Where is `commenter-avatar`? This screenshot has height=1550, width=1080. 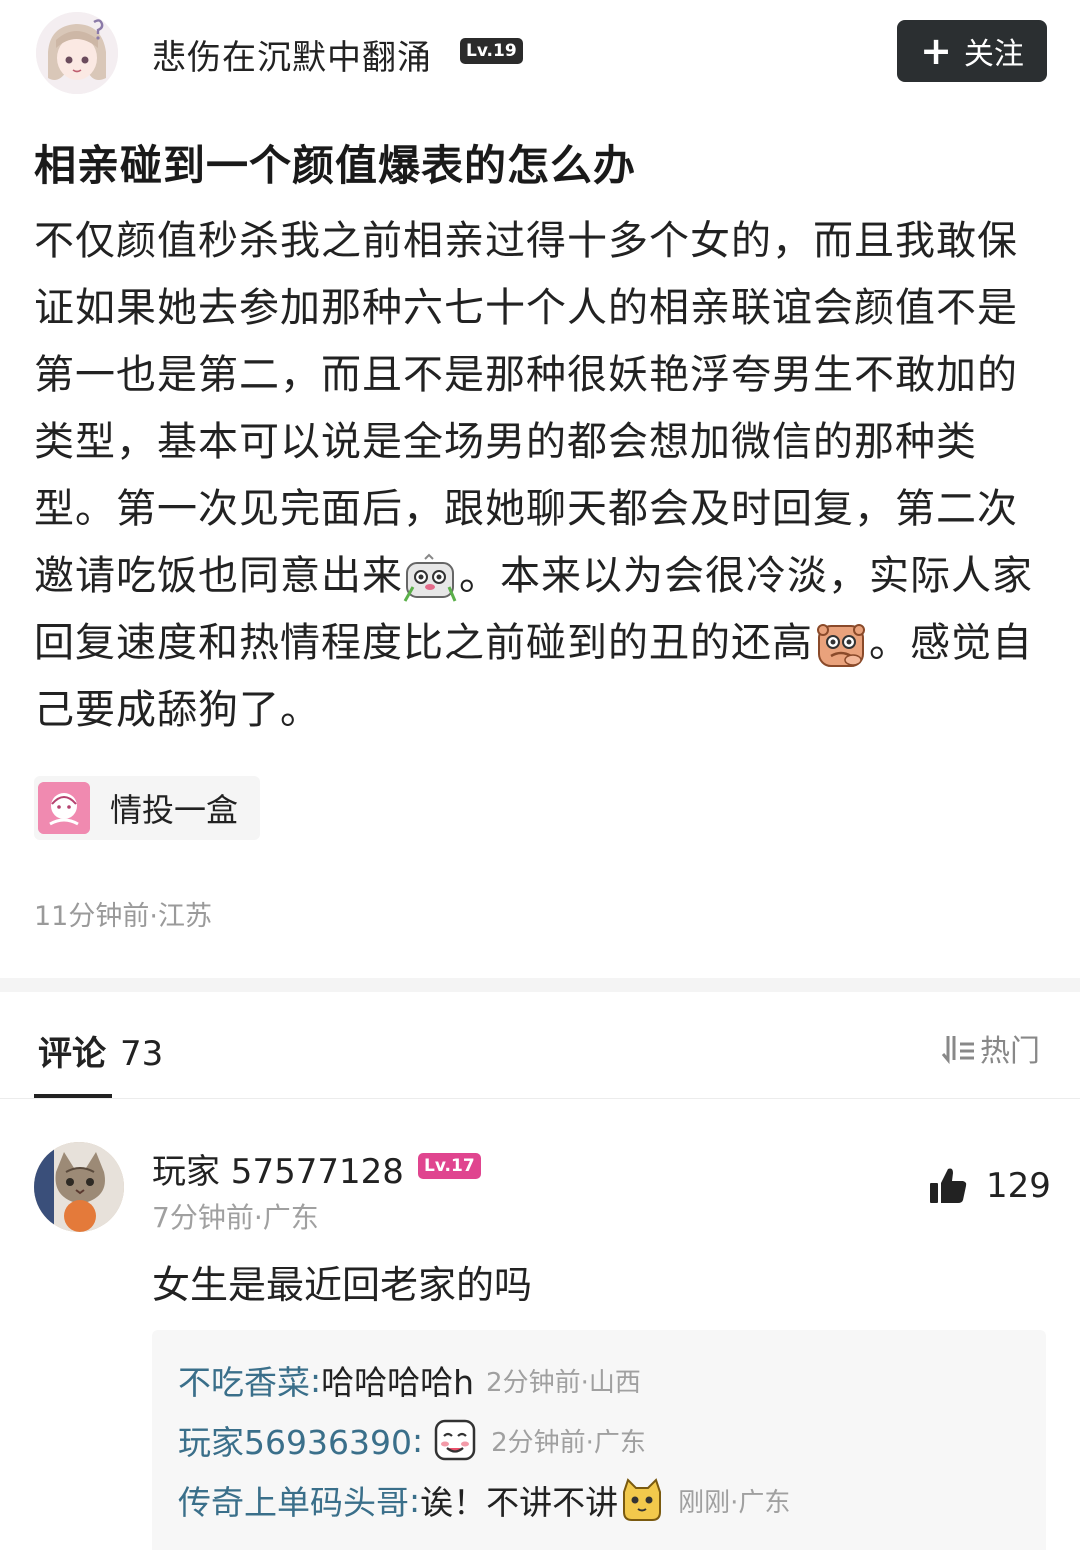
commenter-avatar is located at coordinates (79, 1187).